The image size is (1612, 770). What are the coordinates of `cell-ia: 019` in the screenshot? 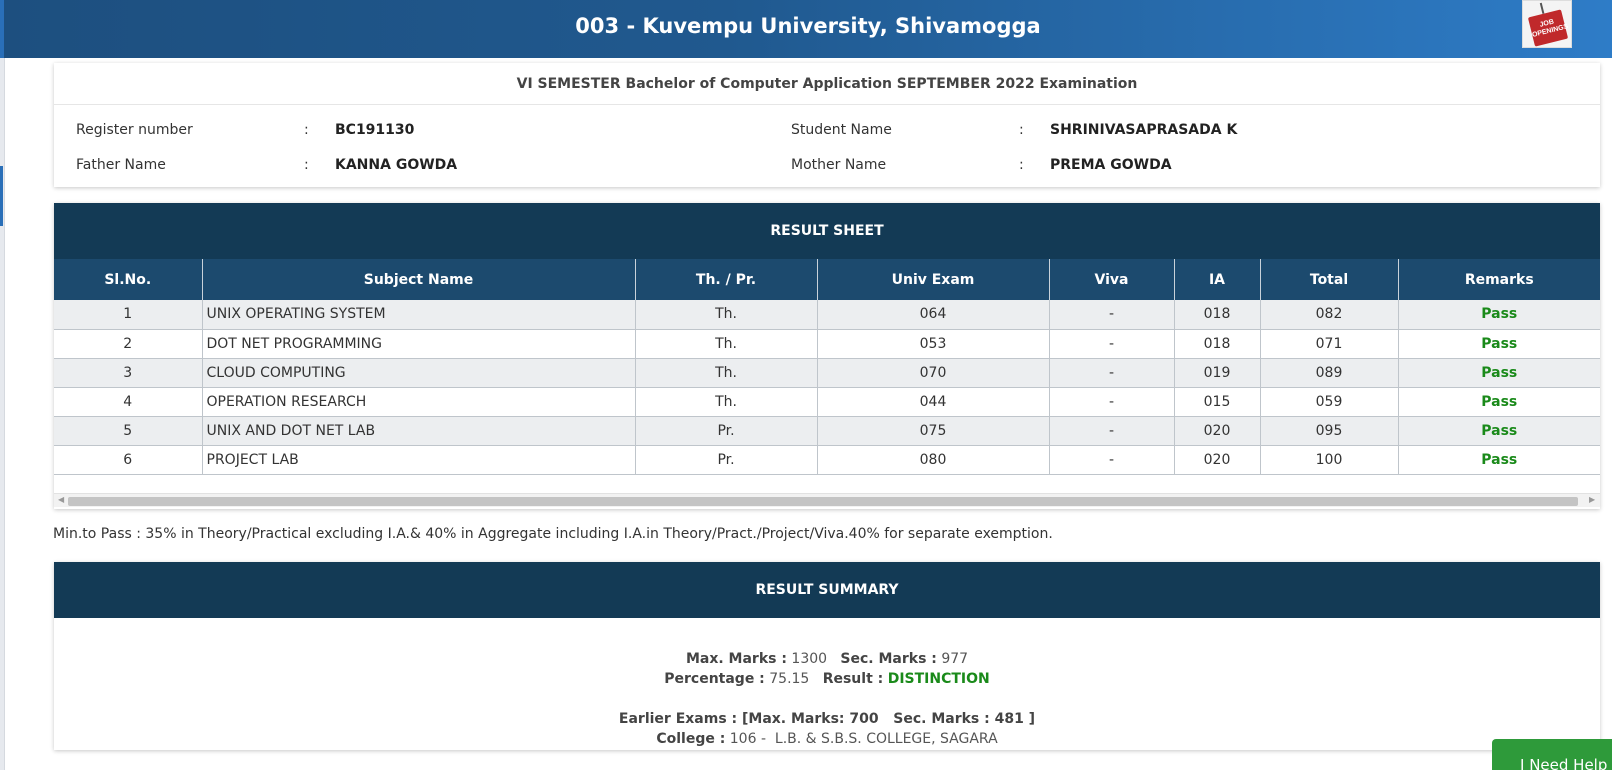 It's located at (1217, 373).